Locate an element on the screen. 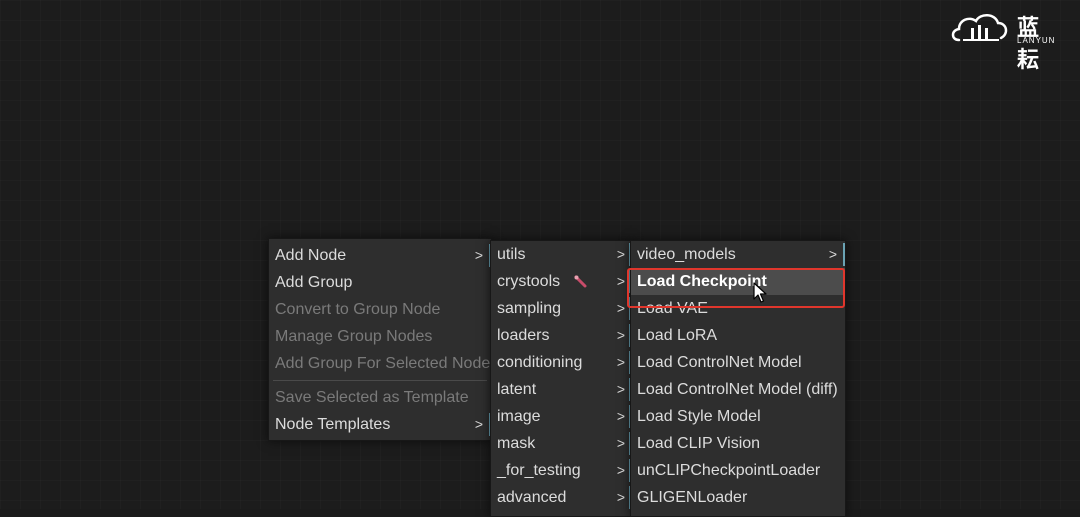 This screenshot has height=517, width=1080. menu-item-label: Manage Group Nodes is located at coordinates (354, 336).